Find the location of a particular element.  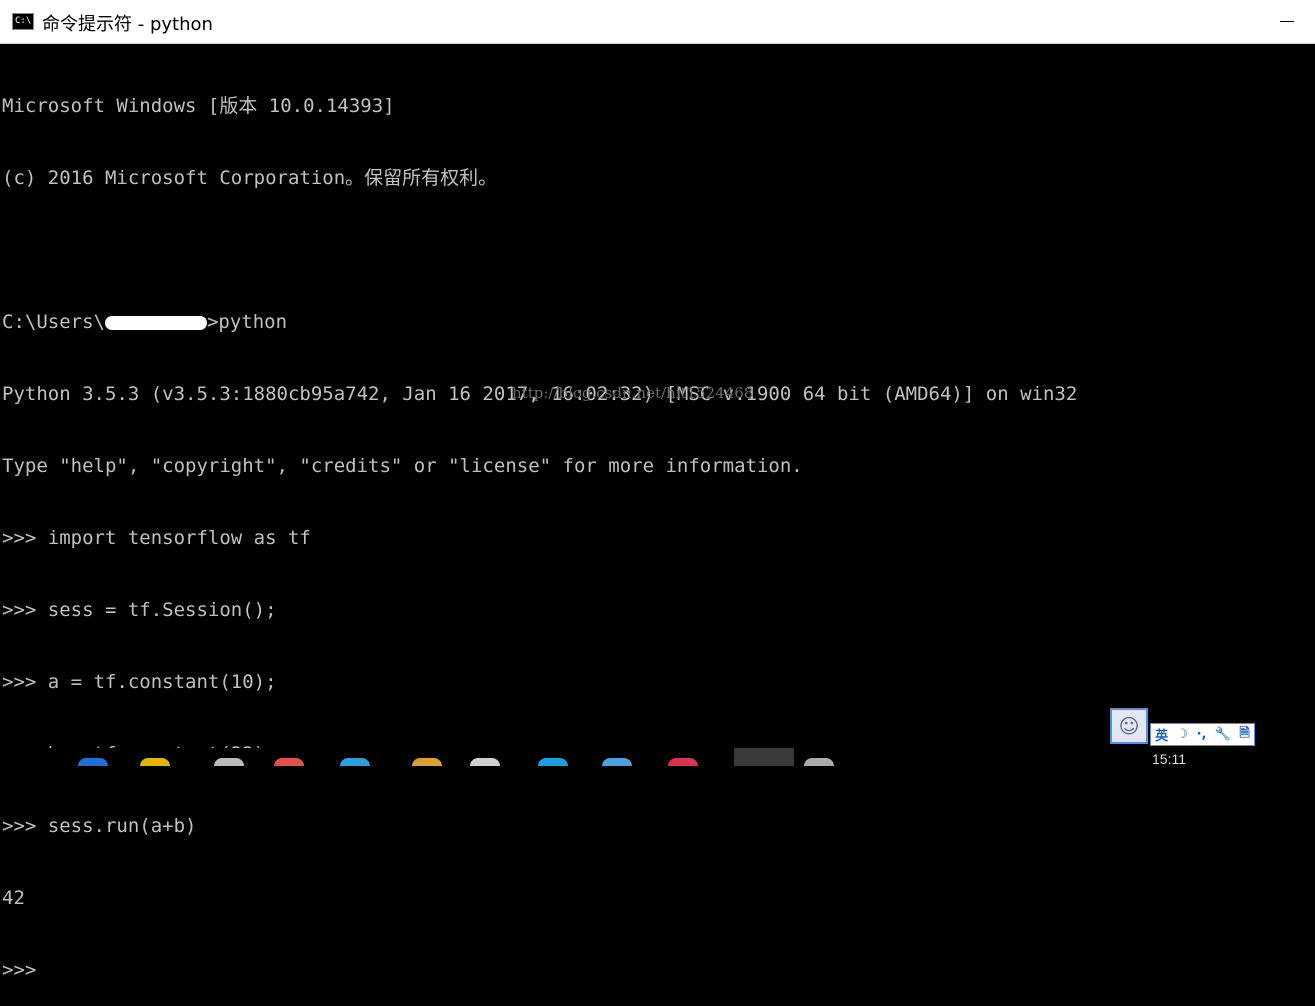

redacted-username is located at coordinates (155, 322).